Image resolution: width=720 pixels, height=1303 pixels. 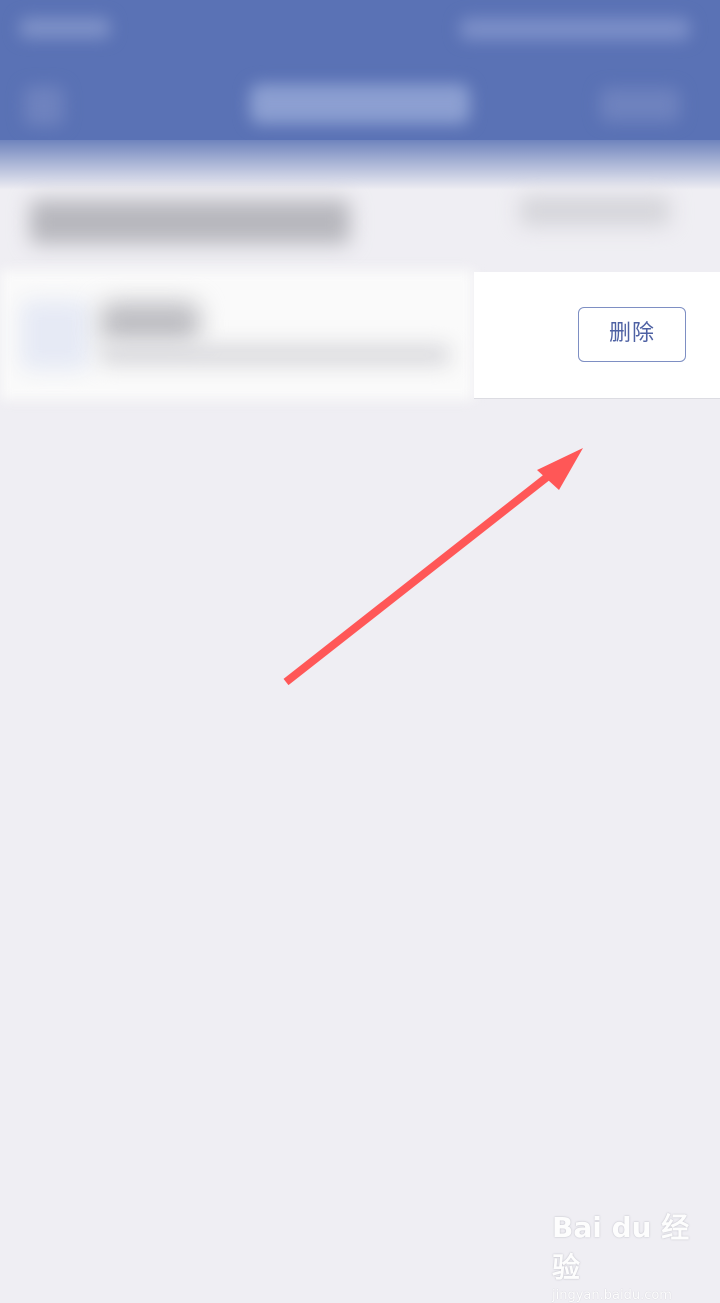 What do you see at coordinates (575, 29) in the screenshot?
I see `status-bar-right` at bounding box center [575, 29].